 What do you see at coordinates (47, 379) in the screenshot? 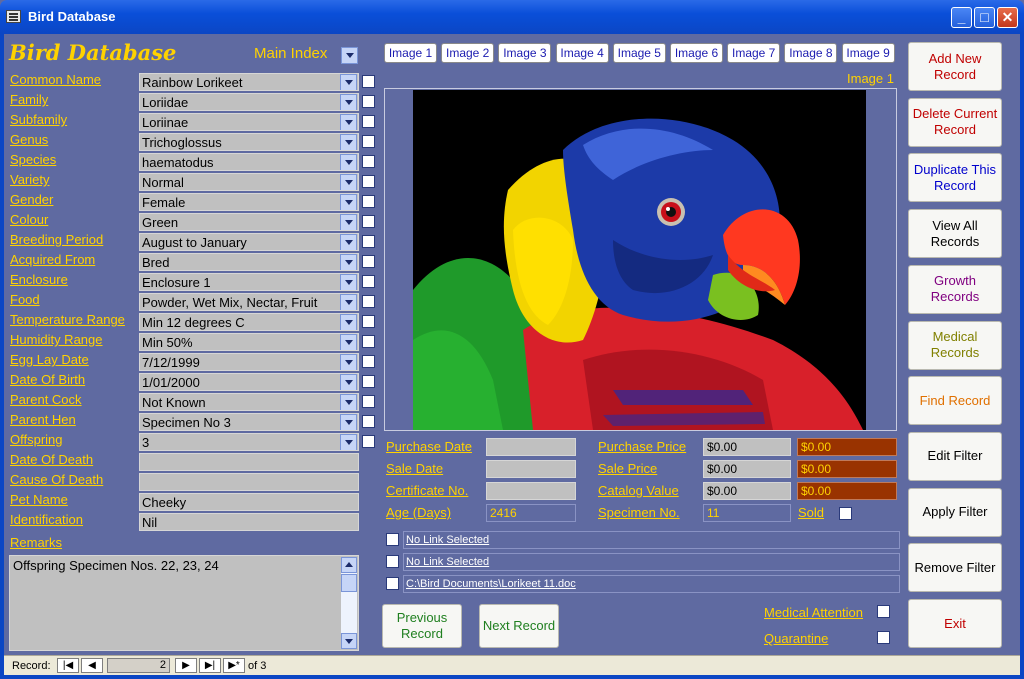
I see `date-of-birth-label: Date Of Birth` at bounding box center [47, 379].